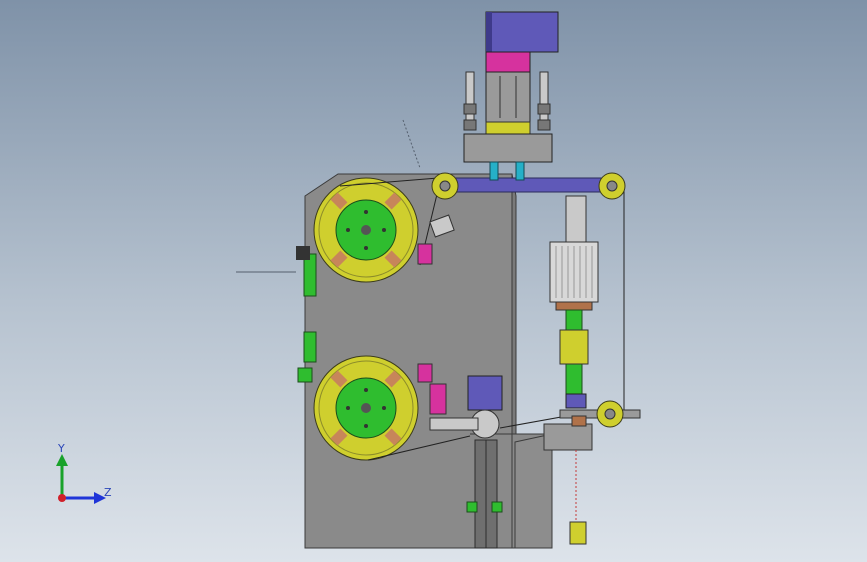 The height and width of the screenshot is (562, 867). What do you see at coordinates (61, 448) in the screenshot?
I see `y-label: Y` at bounding box center [61, 448].